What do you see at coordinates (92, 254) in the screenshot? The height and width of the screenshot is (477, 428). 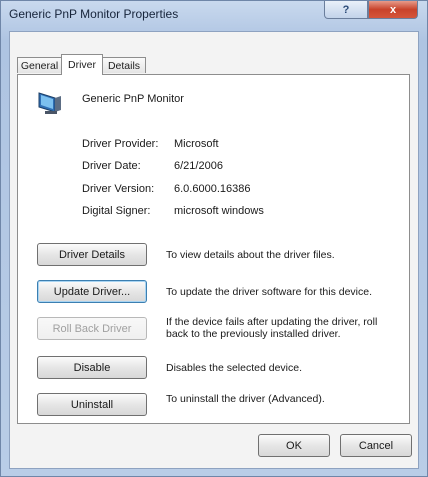 I see `driver-details-button: Driver Details` at bounding box center [92, 254].